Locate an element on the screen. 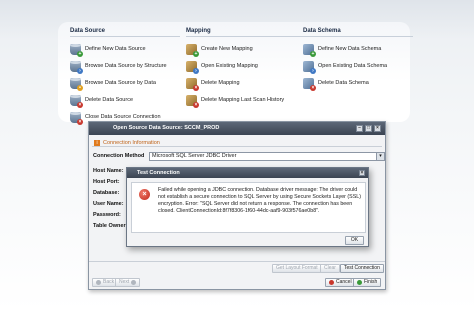 This screenshot has width=474, height=311. delete-mapping-label: Delete Mapping is located at coordinates (220, 83).